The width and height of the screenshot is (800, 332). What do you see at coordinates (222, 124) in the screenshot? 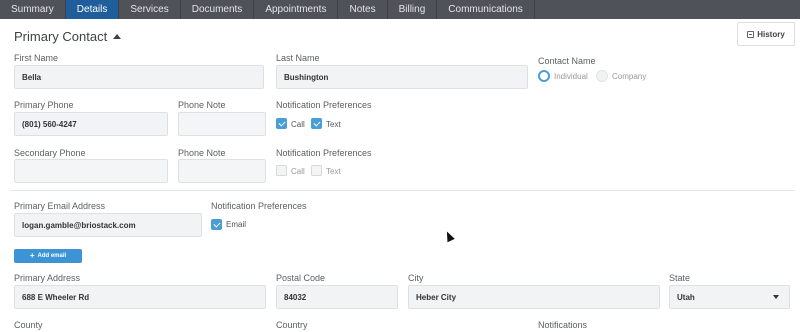
I see `phone-note-field` at bounding box center [222, 124].